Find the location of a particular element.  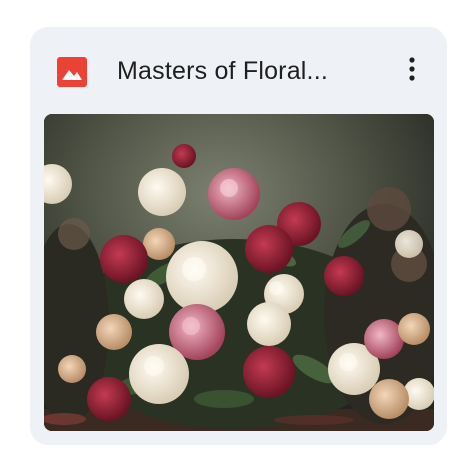

image-file-icon is located at coordinates (72, 72).